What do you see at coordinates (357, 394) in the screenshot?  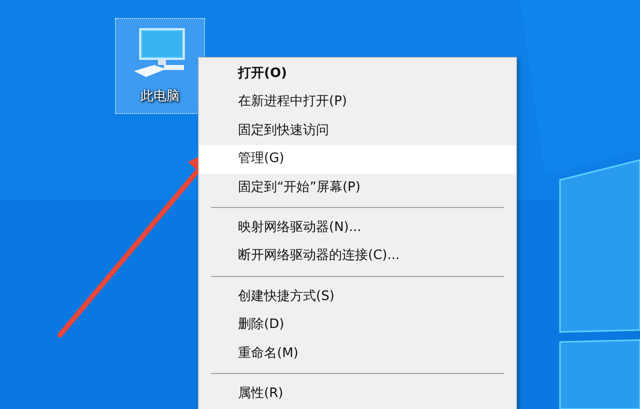 I see `menu-item: 属性(R)` at bounding box center [357, 394].